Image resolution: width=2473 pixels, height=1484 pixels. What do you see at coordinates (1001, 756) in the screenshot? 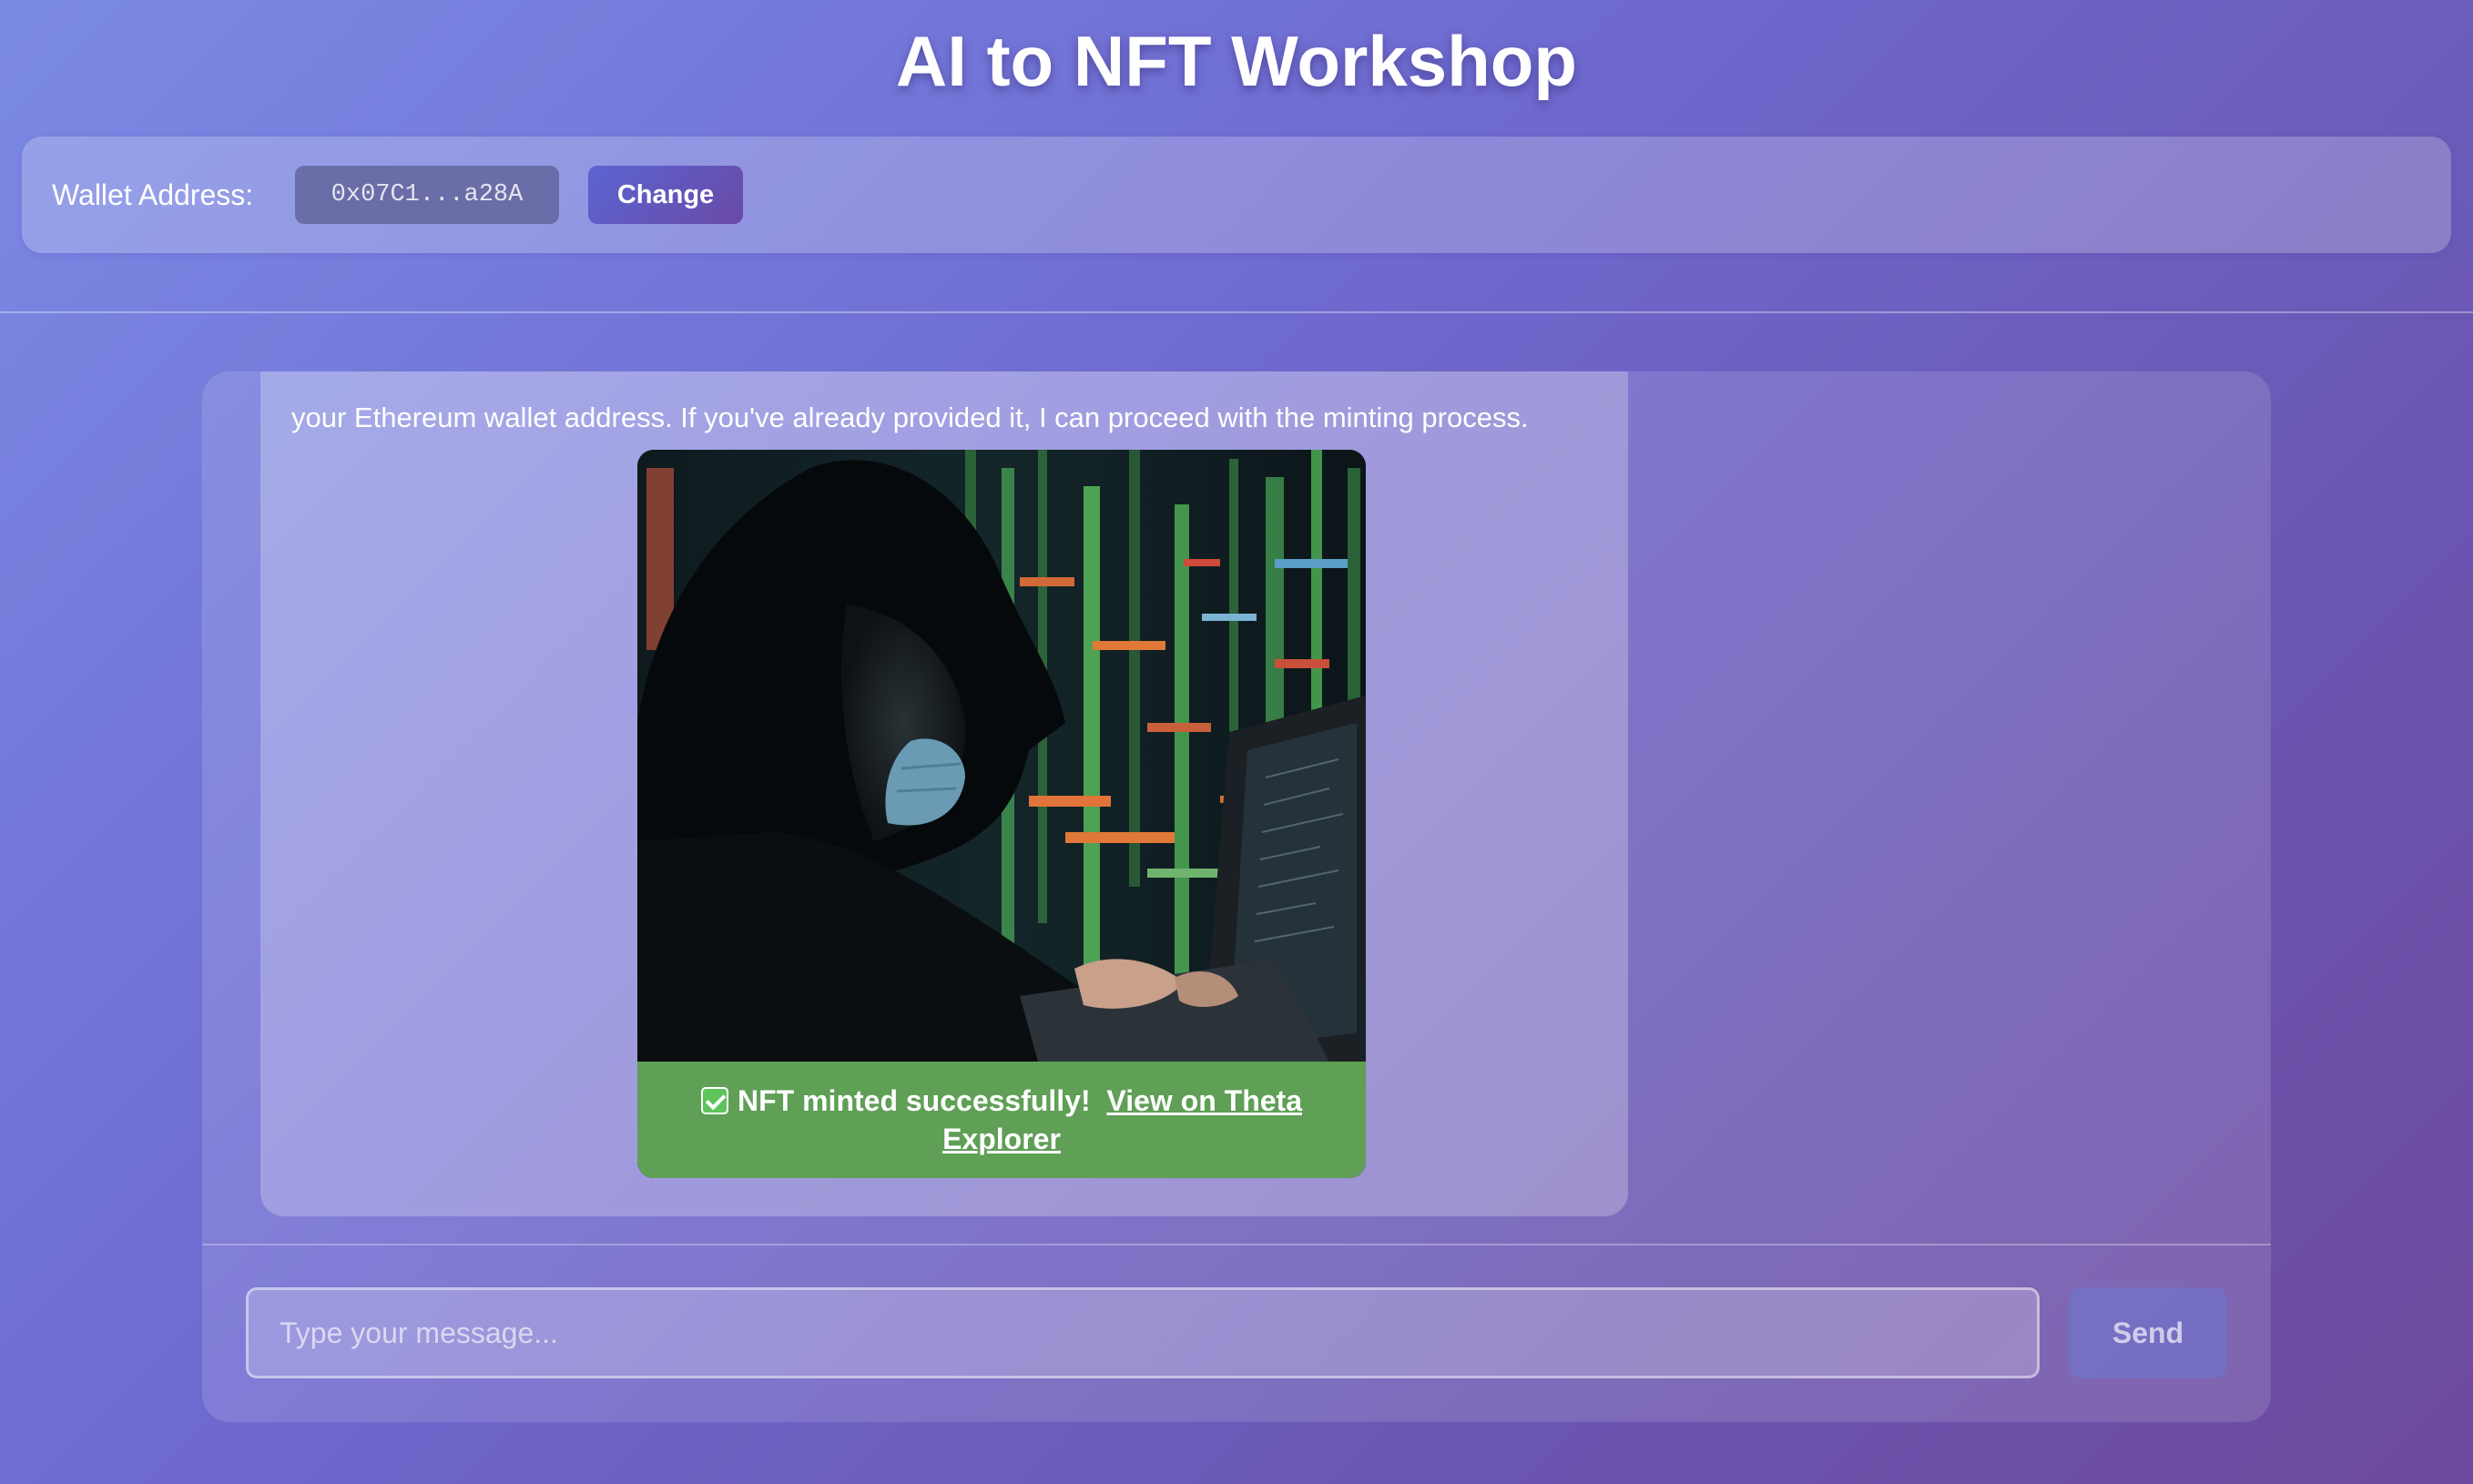
I see `nft-image` at bounding box center [1001, 756].